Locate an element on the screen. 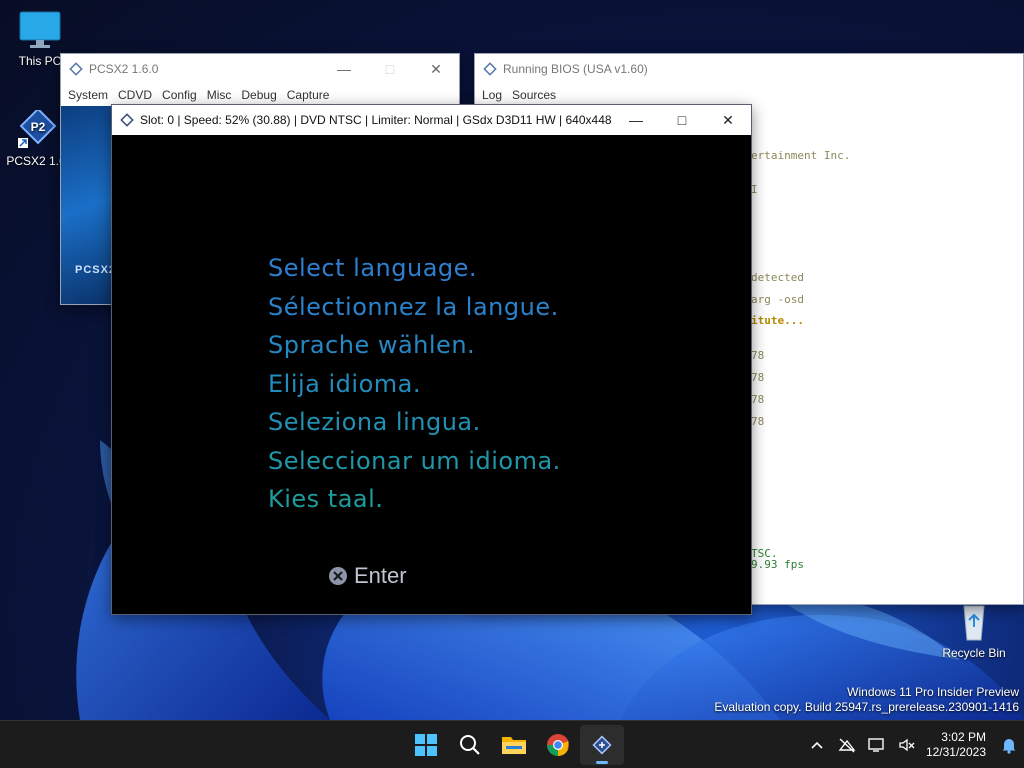  desktop-icon-label: Recycle Bin is located at coordinates (974, 653).